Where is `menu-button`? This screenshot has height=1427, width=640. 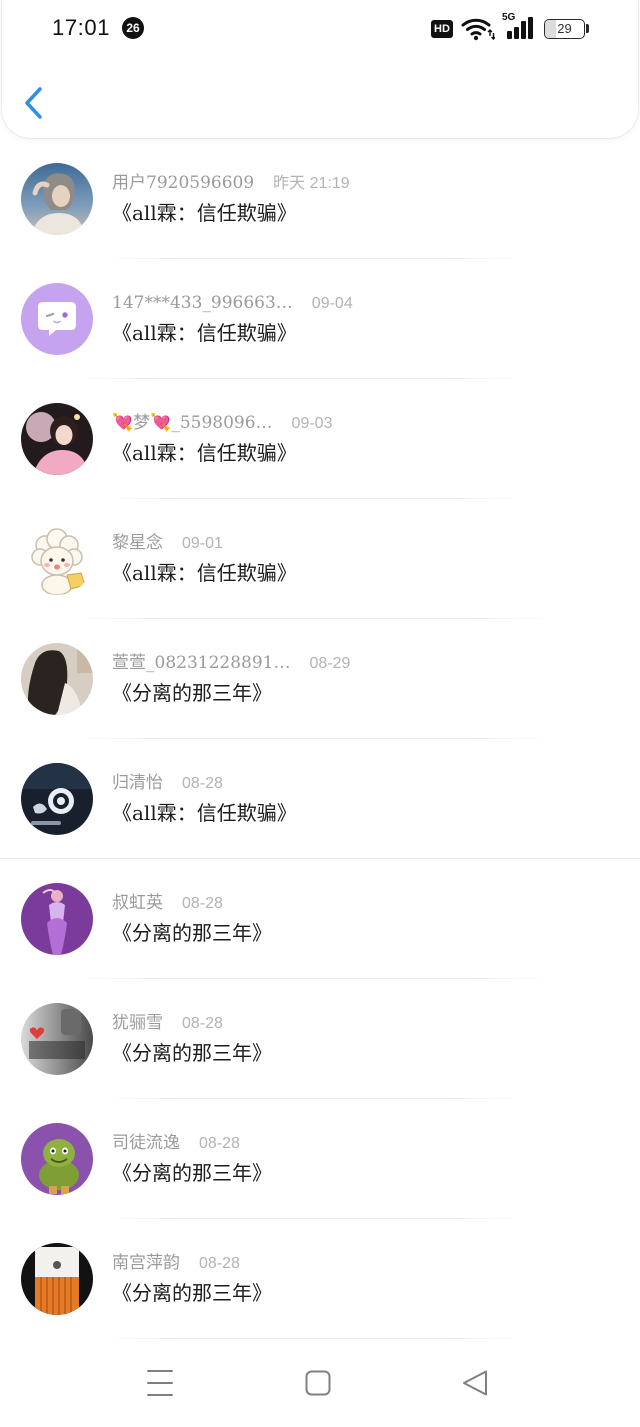
menu-button is located at coordinates (160, 1383).